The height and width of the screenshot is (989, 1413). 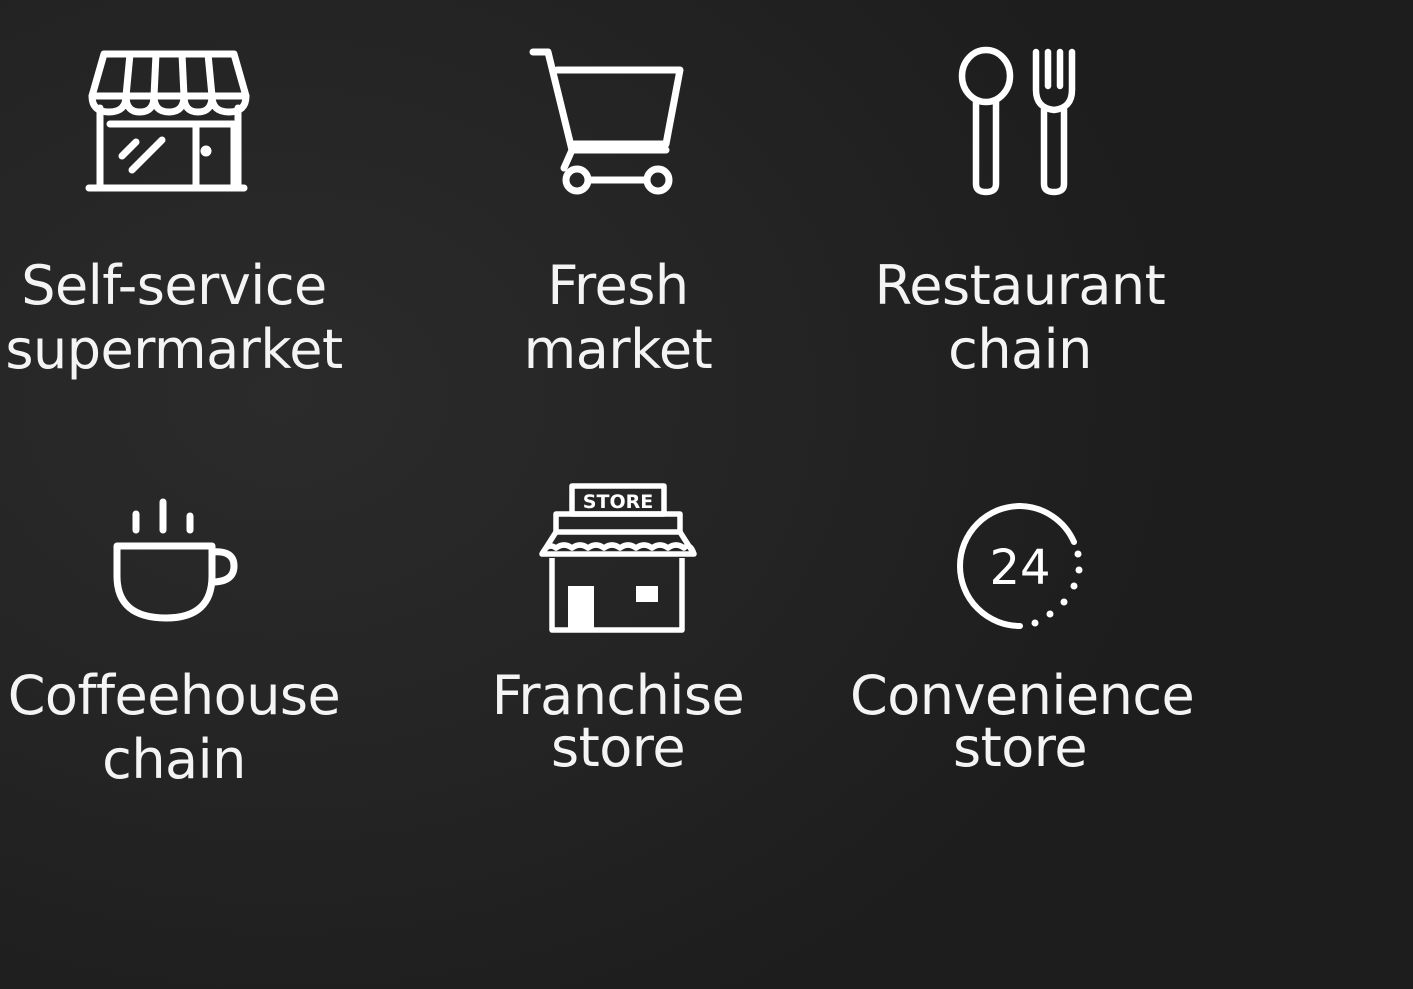 I want to click on tile-self-service-supermarket: Self-service supermarket, so click(x=174, y=220).